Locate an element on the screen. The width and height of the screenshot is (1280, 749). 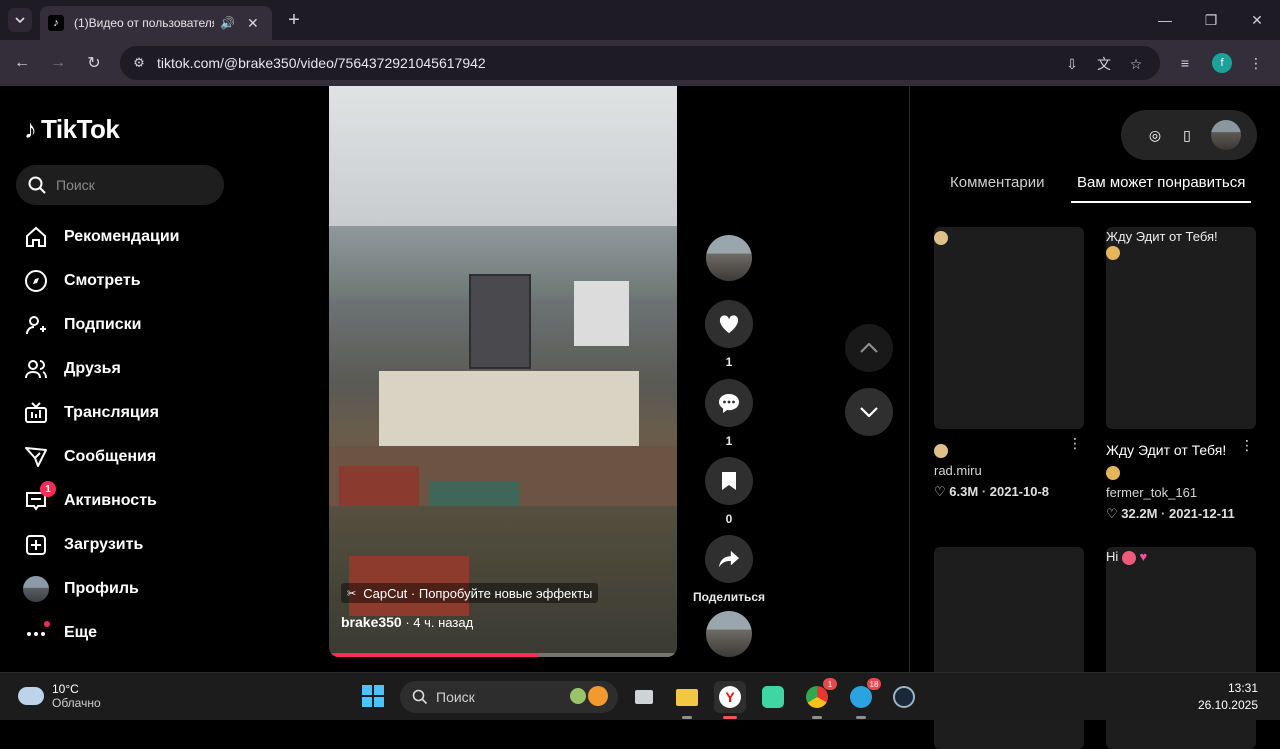
chevron-down-icon is located at coordinates (20, 20).